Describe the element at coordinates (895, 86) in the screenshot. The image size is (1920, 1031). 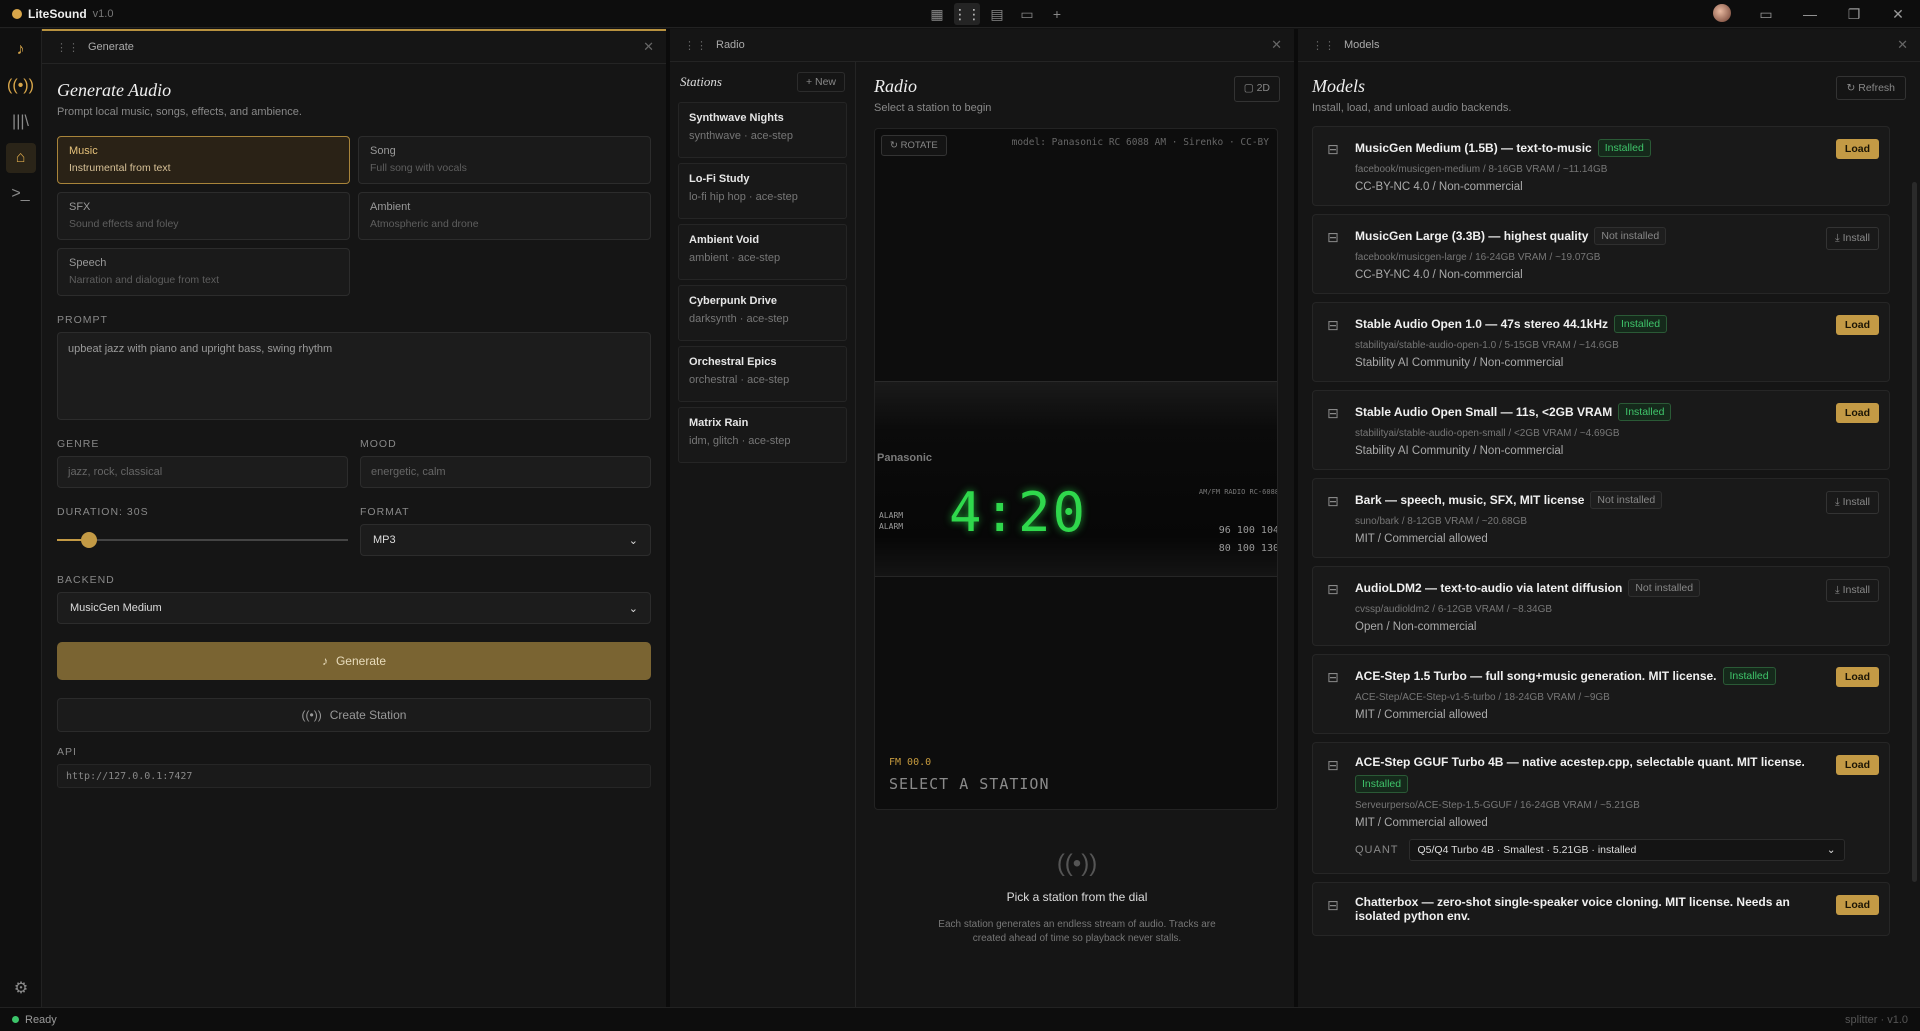
I see `radio-title: Radio` at that location.